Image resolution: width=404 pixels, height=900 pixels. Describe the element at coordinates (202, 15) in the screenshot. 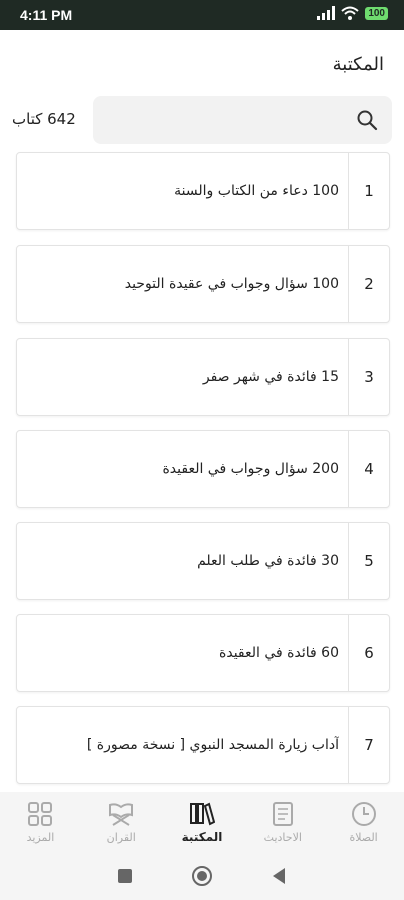

I see `status-bar: 4:11 PM 100` at that location.